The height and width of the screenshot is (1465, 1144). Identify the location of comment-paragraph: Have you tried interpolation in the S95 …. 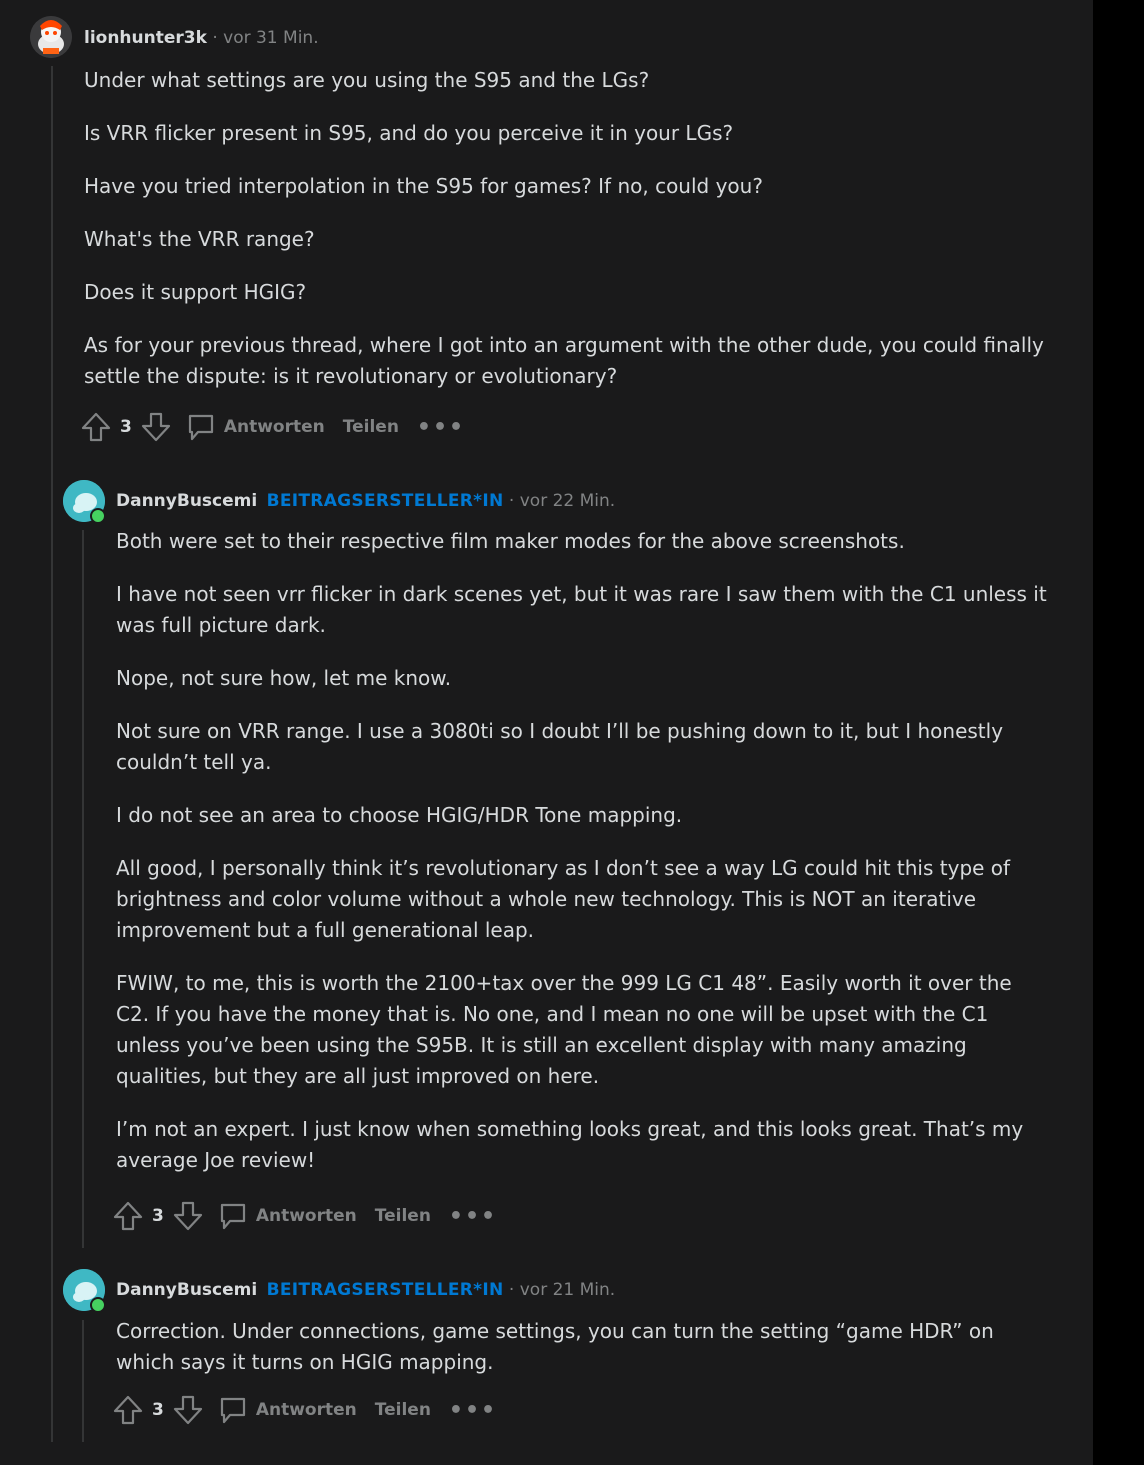
(423, 186).